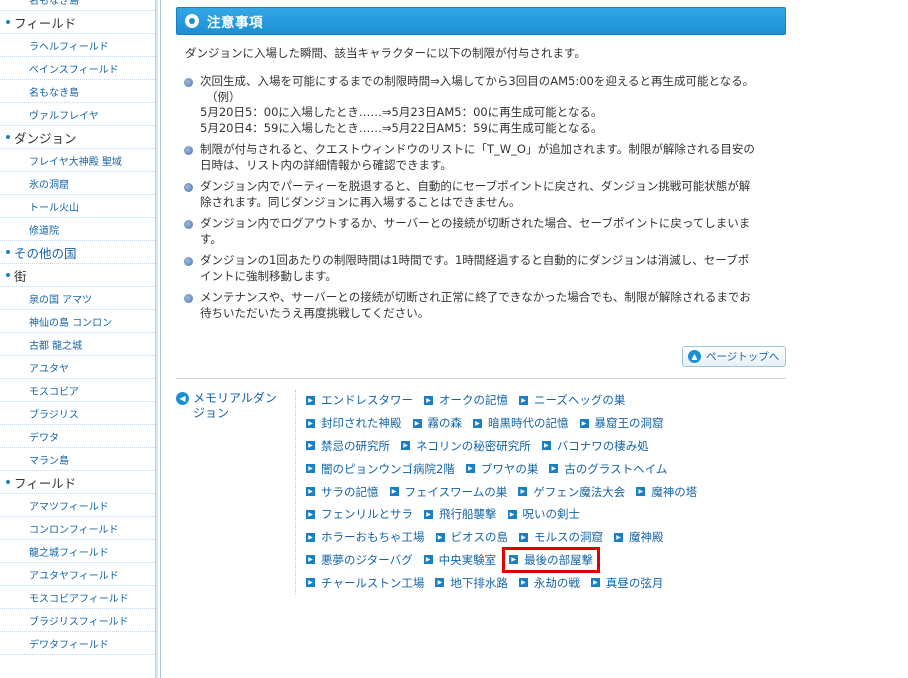 The height and width of the screenshot is (678, 908). What do you see at coordinates (626, 583) in the screenshot?
I see `dungeon-link: ▶ 真昼の弦月` at bounding box center [626, 583].